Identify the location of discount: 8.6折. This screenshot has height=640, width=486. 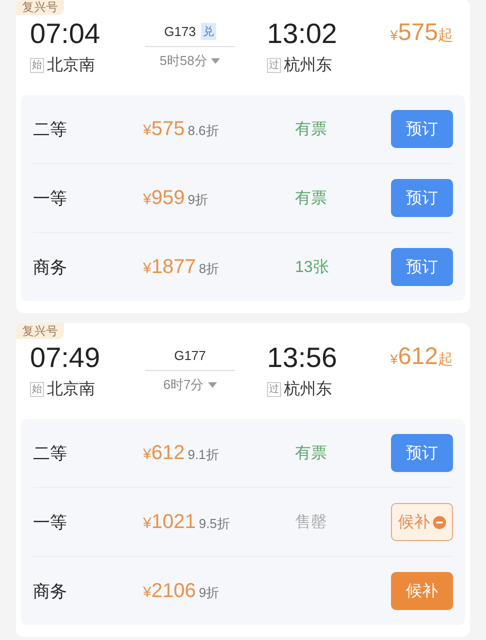
(203, 131).